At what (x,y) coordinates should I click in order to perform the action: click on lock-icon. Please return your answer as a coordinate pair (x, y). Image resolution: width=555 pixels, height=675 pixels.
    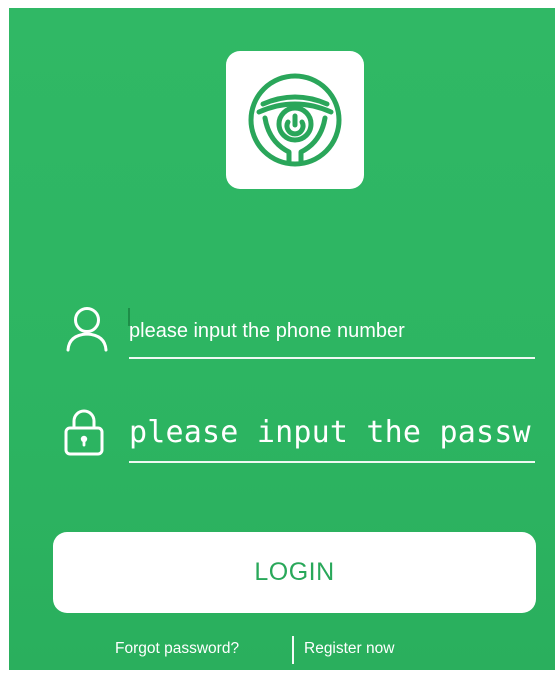
    Looking at the image, I should click on (84, 432).